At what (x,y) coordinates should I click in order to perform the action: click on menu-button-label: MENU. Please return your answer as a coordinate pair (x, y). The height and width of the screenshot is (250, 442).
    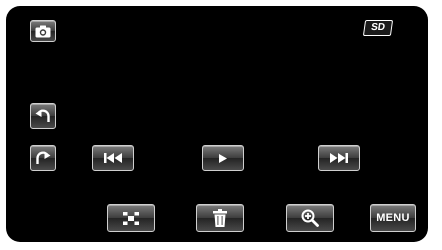
    Looking at the image, I should click on (393, 218).